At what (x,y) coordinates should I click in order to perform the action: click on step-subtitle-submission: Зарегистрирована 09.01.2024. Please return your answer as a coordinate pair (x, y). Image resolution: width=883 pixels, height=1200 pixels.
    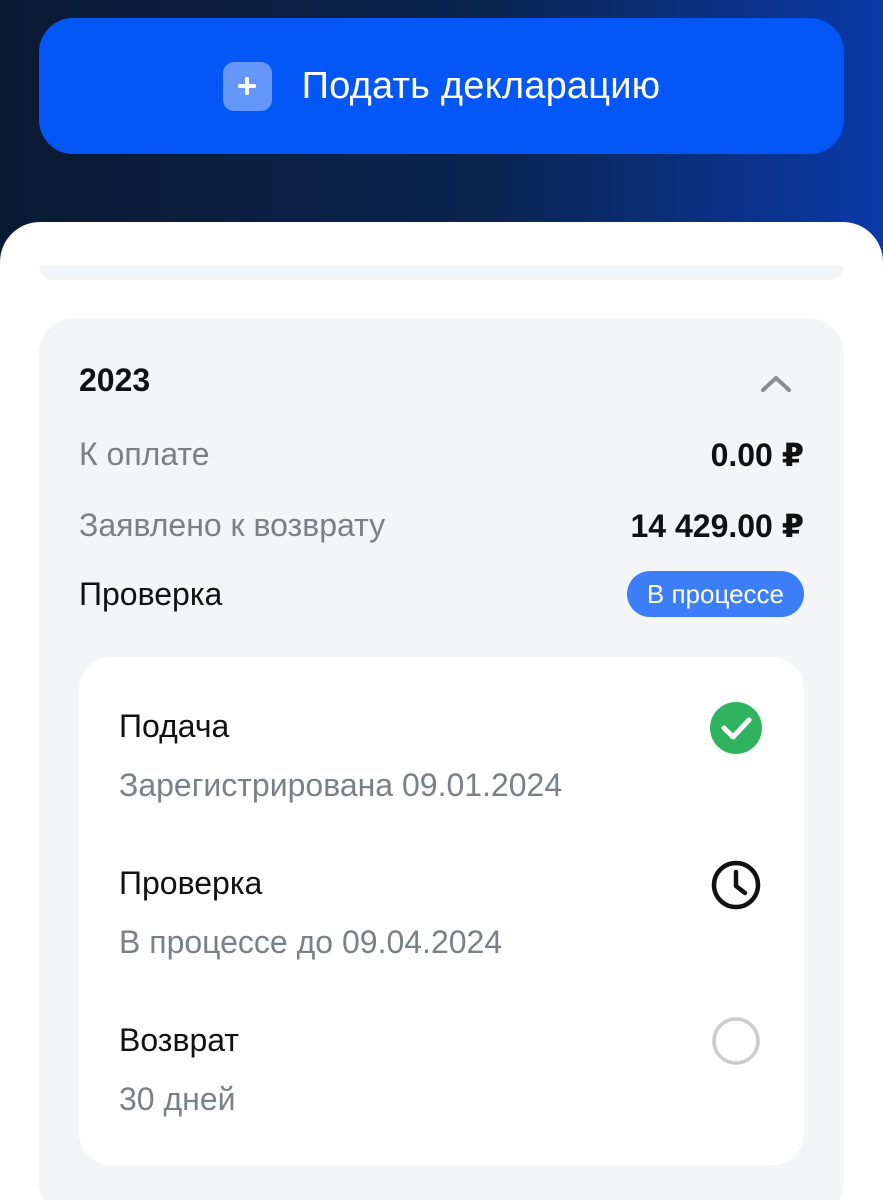
    Looking at the image, I should click on (341, 785).